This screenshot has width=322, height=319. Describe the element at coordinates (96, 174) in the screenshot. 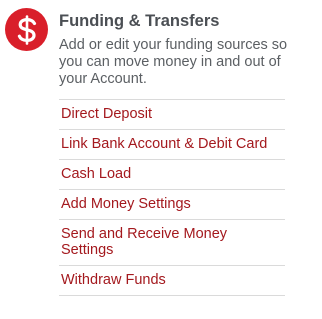

I see `link-label: Cash Load` at that location.